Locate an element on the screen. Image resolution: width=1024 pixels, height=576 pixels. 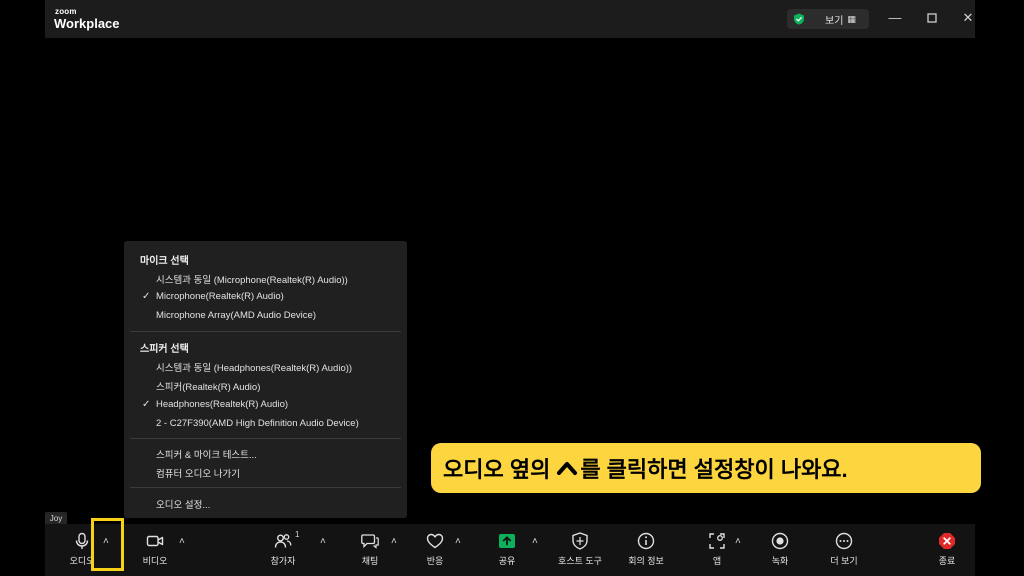
chevron-up-icon is located at coordinates (567, 468).